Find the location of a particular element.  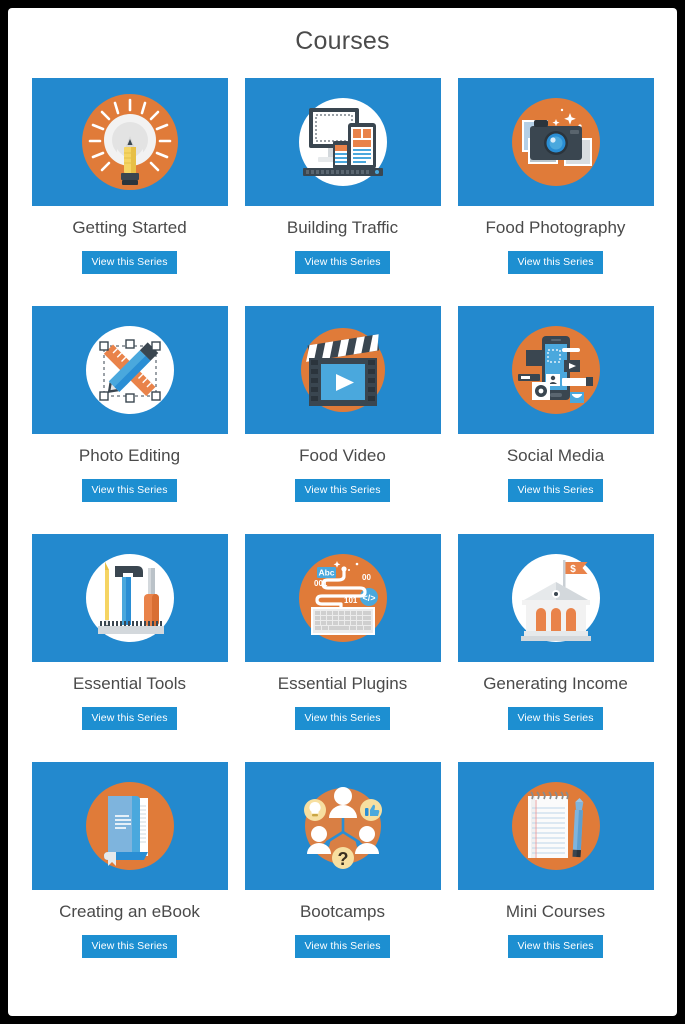

course-title: Creating an eBook is located at coordinates (129, 911).